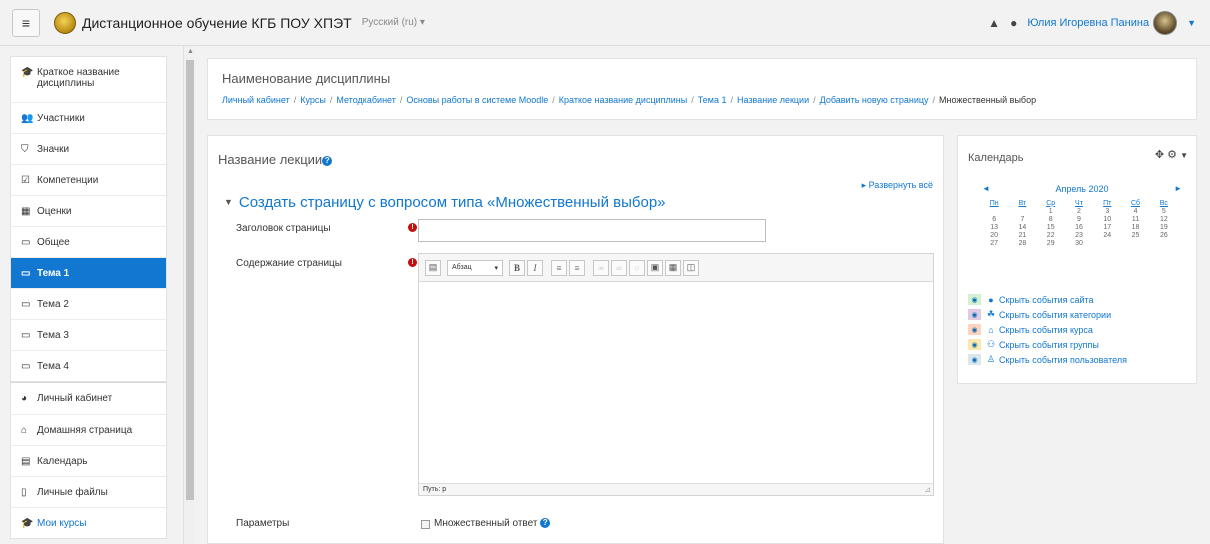  Describe the element at coordinates (601, 267) in the screenshot. I see `link-icon: ∞` at that location.